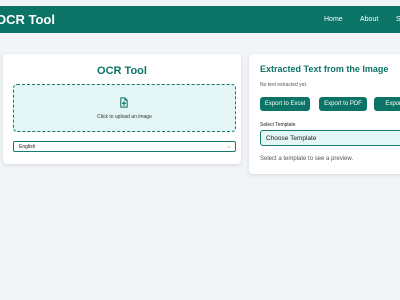  Describe the element at coordinates (330, 138) in the screenshot. I see `template-select: Choose Template` at that location.